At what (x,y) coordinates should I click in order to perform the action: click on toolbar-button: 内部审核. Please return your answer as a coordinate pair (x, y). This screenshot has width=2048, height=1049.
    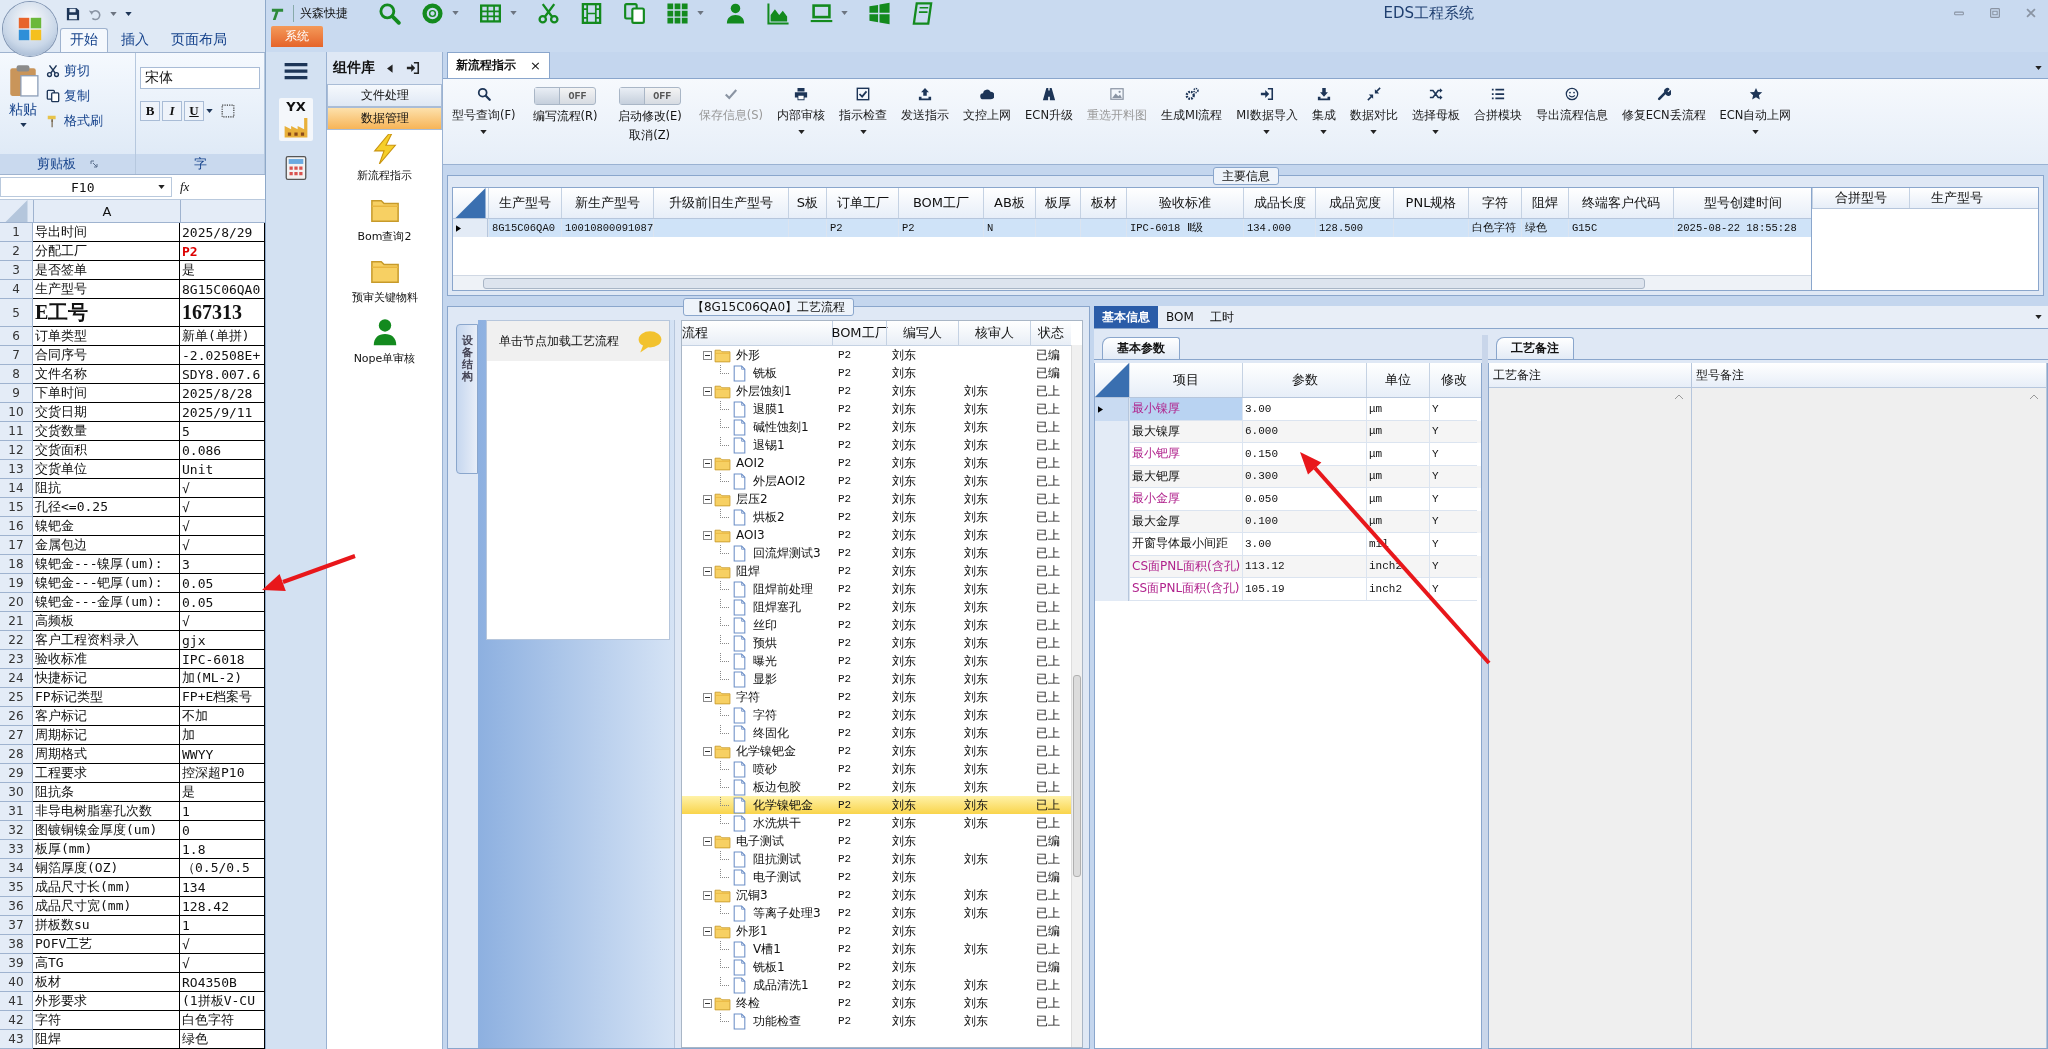
    Looking at the image, I should click on (801, 110).